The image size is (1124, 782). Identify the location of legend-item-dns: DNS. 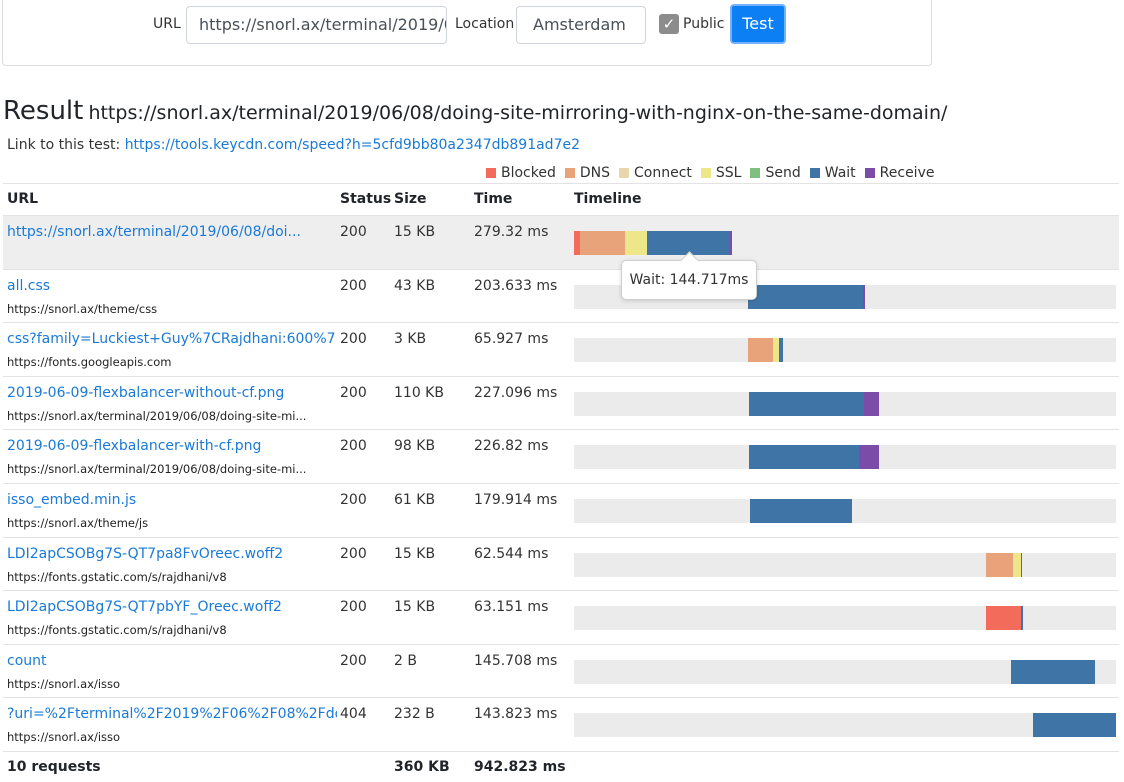
(587, 173).